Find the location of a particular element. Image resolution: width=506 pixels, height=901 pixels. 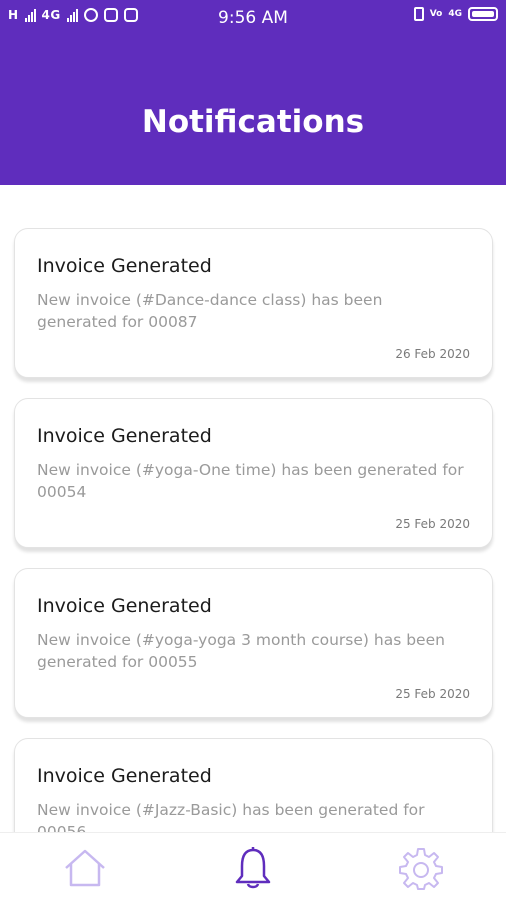

battery-icon is located at coordinates (483, 14).